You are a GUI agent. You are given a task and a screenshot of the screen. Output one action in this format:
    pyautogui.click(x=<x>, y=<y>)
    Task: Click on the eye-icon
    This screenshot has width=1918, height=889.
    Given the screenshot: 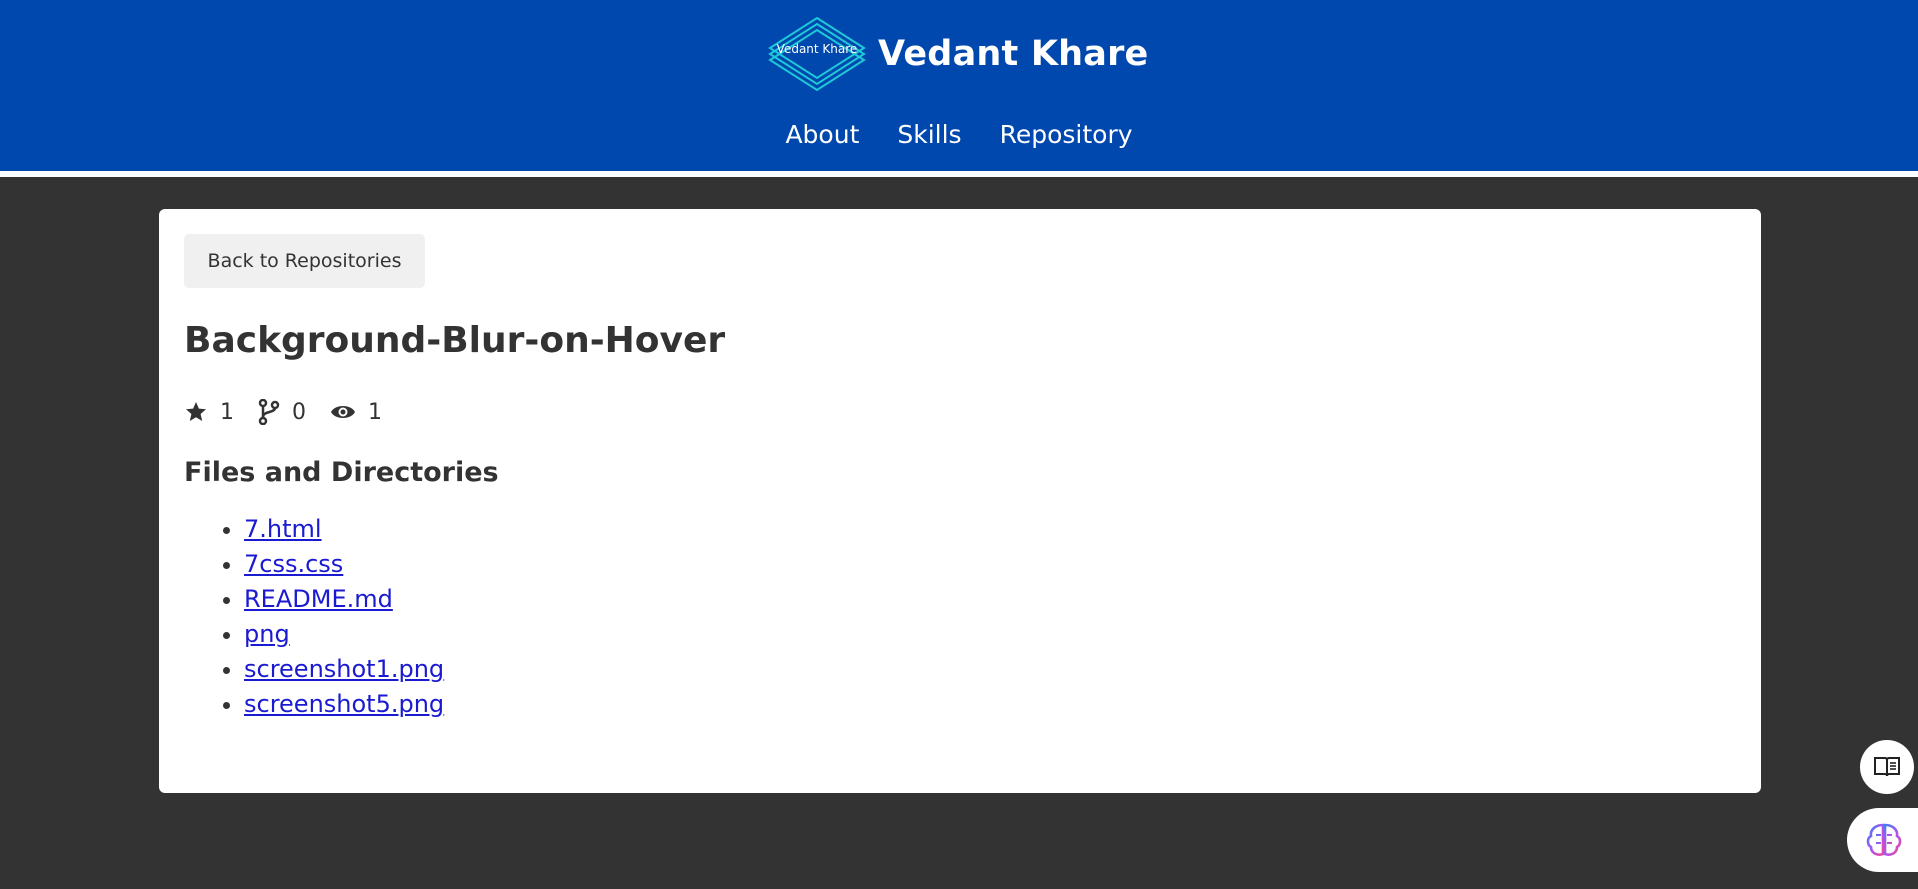 What is the action you would take?
    pyautogui.click(x=343, y=412)
    